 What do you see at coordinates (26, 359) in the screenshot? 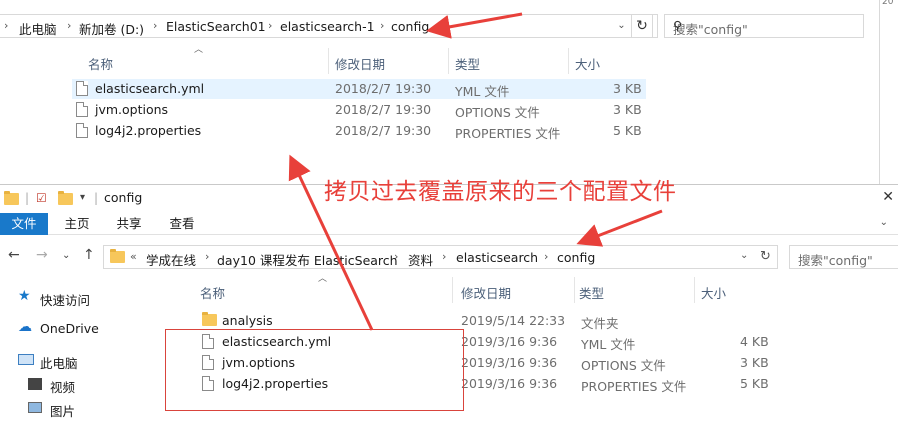
I see `computer-icon` at bounding box center [26, 359].